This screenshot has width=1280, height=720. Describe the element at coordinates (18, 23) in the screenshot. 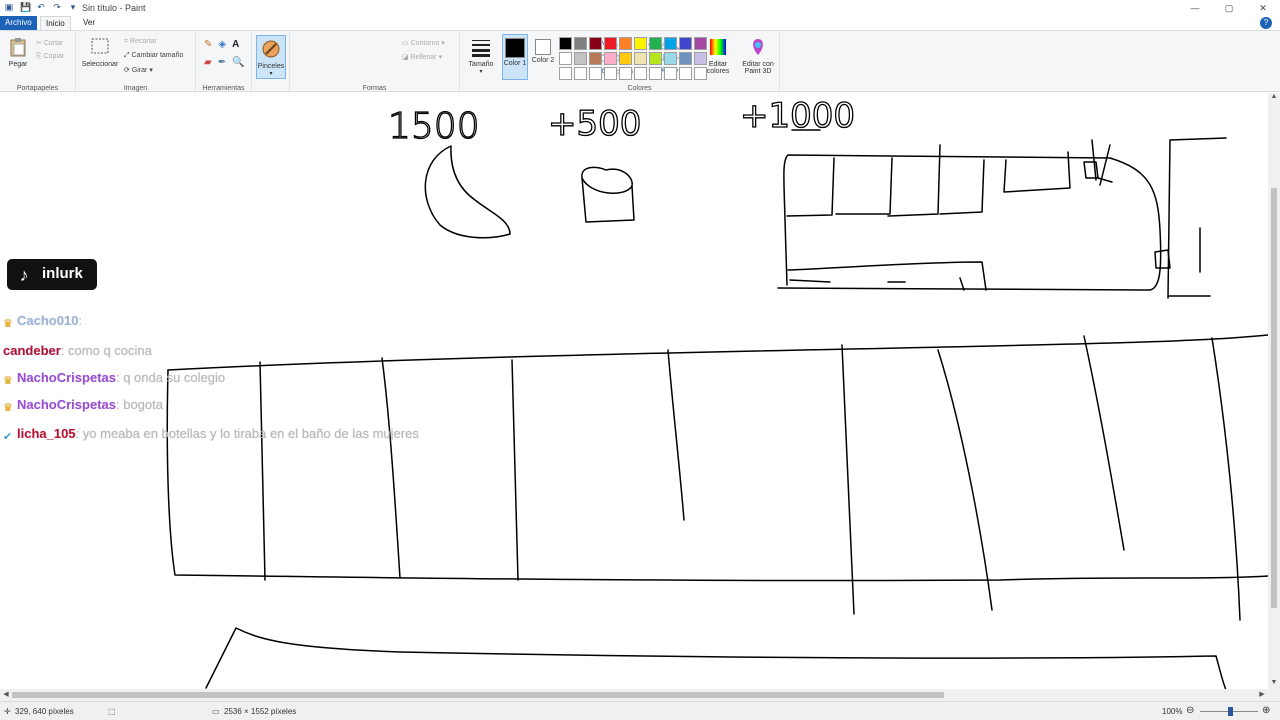

I see `tab-file: Archivo` at that location.